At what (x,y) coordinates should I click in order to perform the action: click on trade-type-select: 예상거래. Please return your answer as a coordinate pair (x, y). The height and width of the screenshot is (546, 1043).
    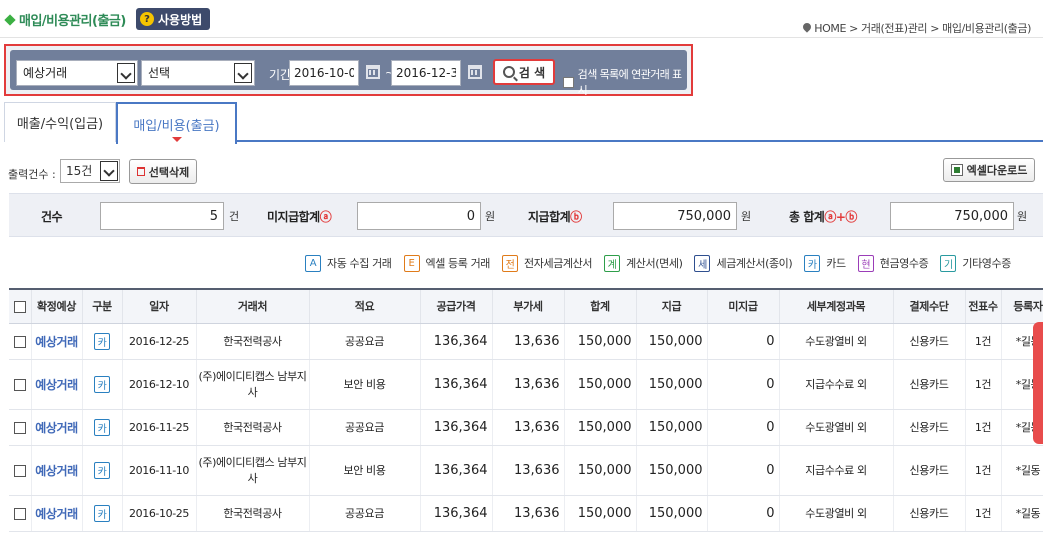
    Looking at the image, I should click on (77, 73).